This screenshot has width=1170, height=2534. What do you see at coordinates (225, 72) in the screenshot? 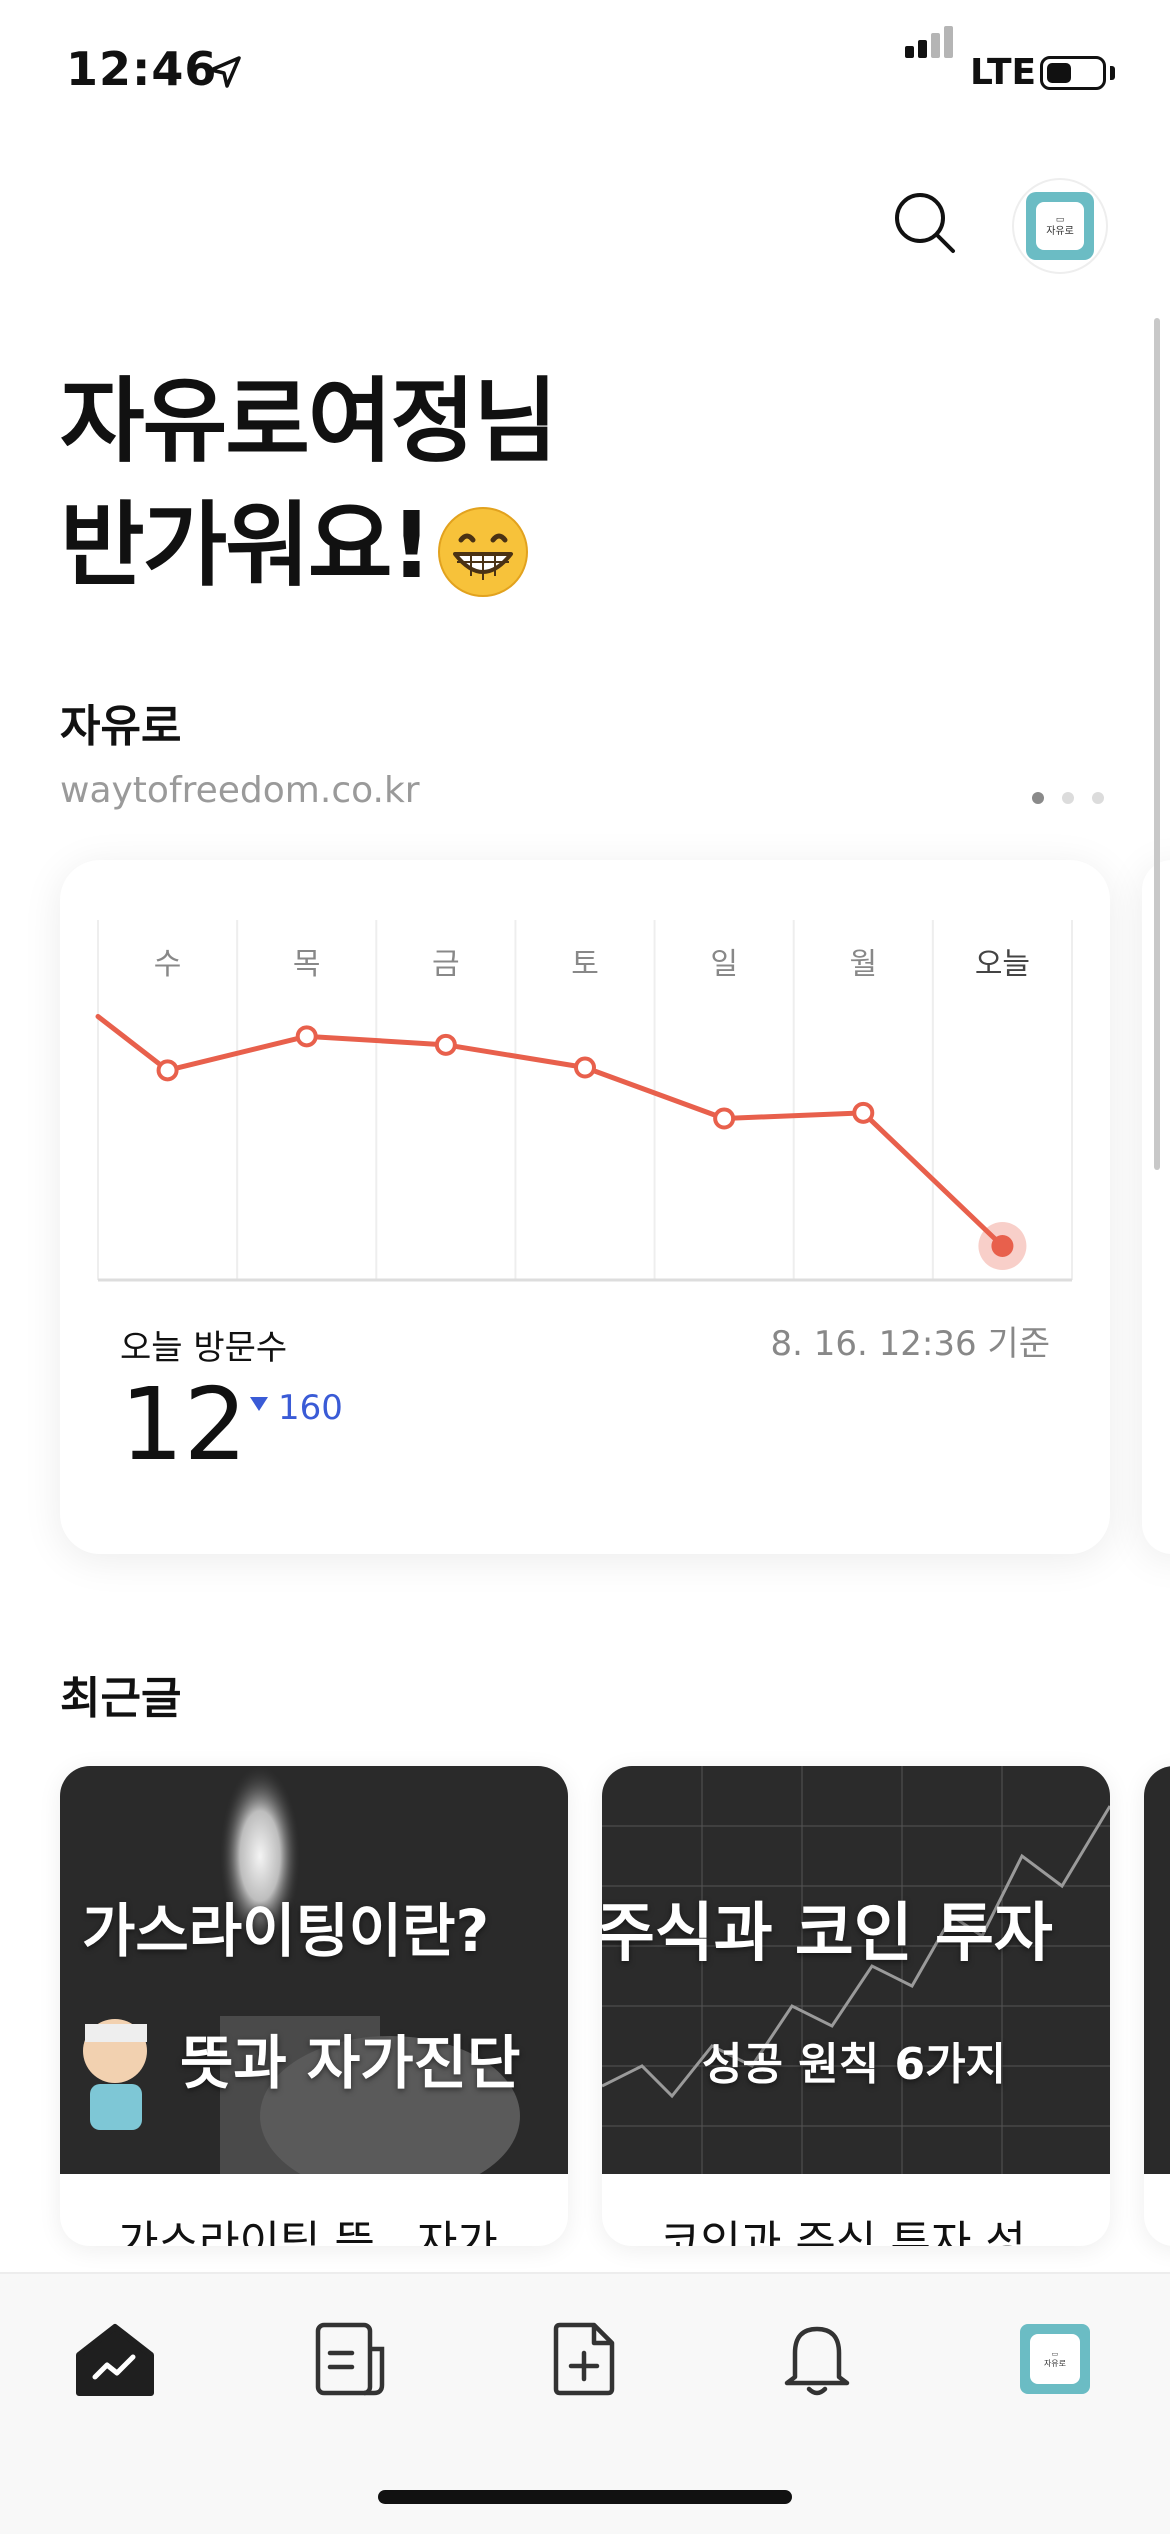
I see `location-arrow-icon` at bounding box center [225, 72].